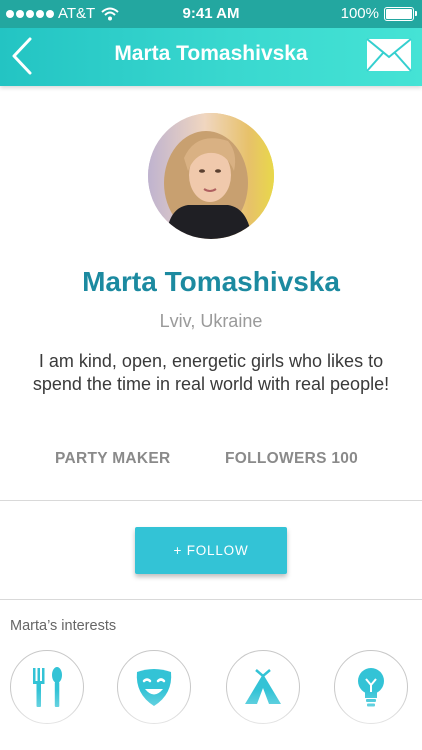  I want to click on header: AT&T 9:41 AM 100% Marta Tomashivska, so click(211, 43).